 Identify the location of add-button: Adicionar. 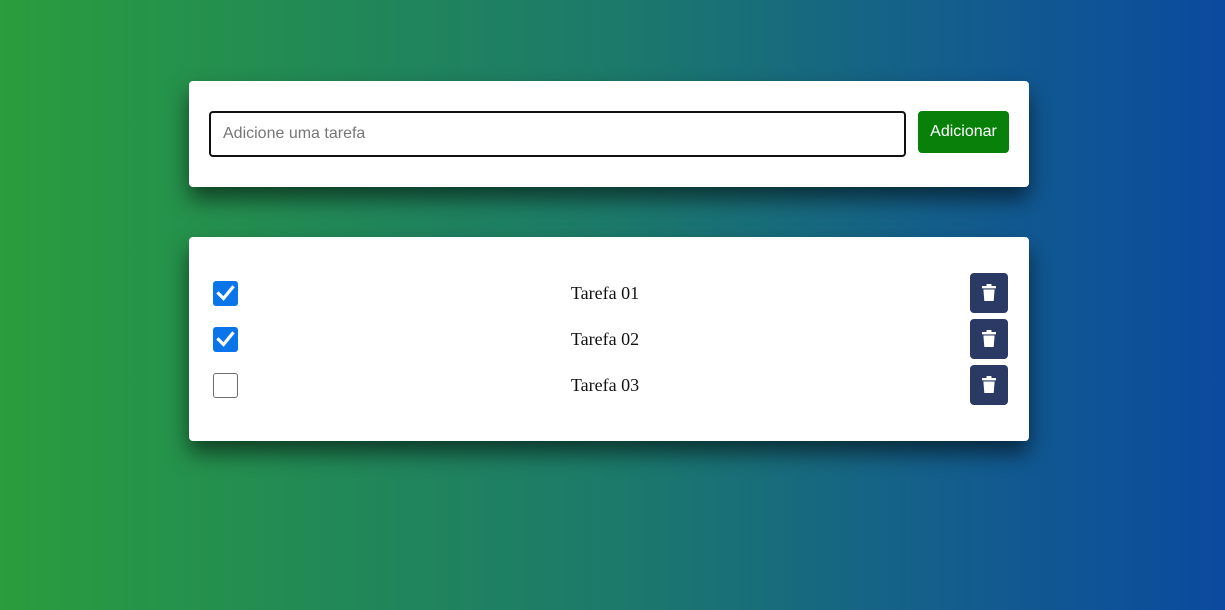
(963, 132).